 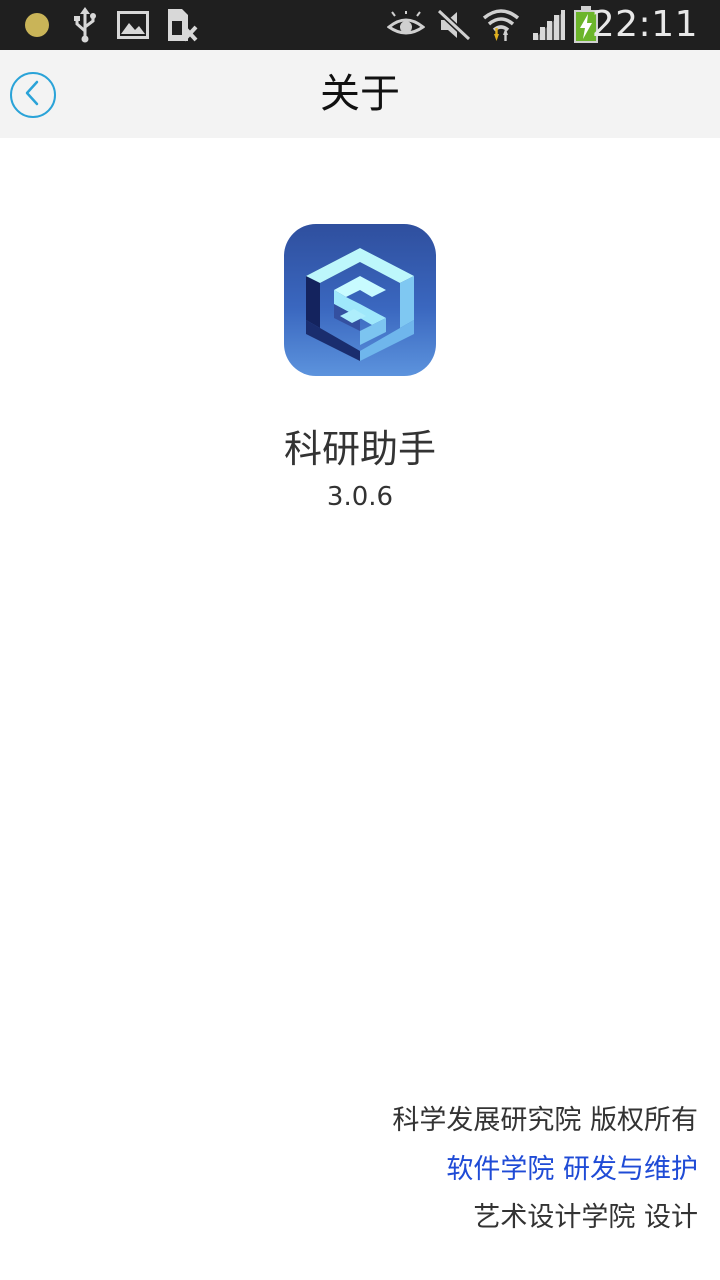 What do you see at coordinates (644, 24) in the screenshot?
I see `status-time: 22:11` at bounding box center [644, 24].